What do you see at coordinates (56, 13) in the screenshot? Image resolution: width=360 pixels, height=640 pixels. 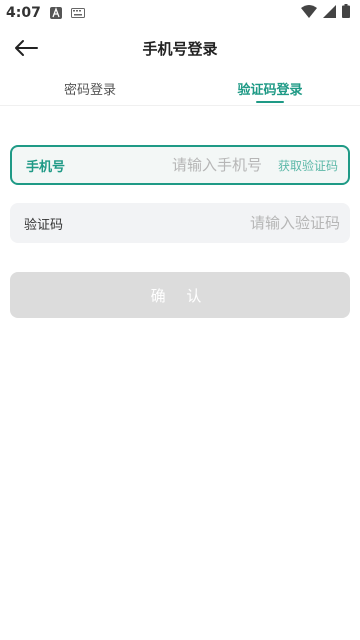 I see `app-a-icon` at bounding box center [56, 13].